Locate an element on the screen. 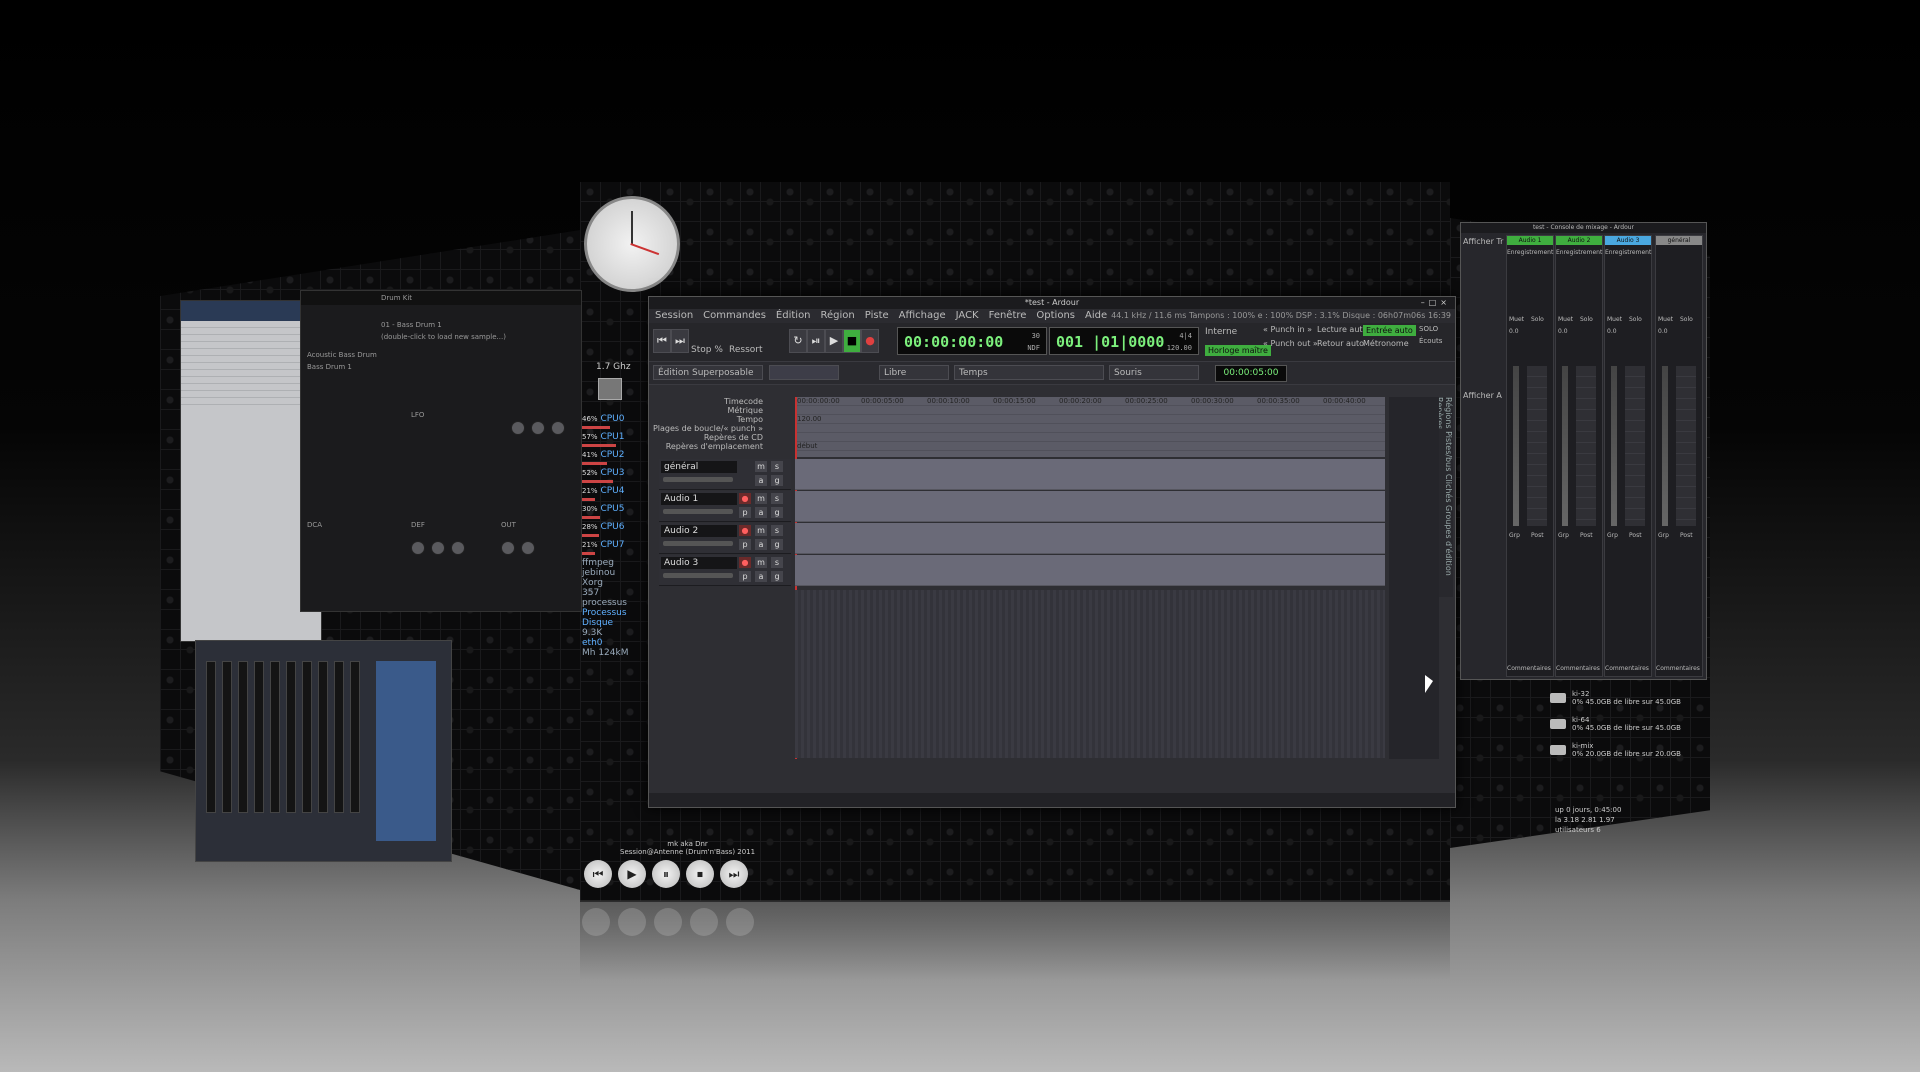 This screenshot has width=1920, height=1072. track-header: Audio 3 ● m s p a g is located at coordinates (725, 570).